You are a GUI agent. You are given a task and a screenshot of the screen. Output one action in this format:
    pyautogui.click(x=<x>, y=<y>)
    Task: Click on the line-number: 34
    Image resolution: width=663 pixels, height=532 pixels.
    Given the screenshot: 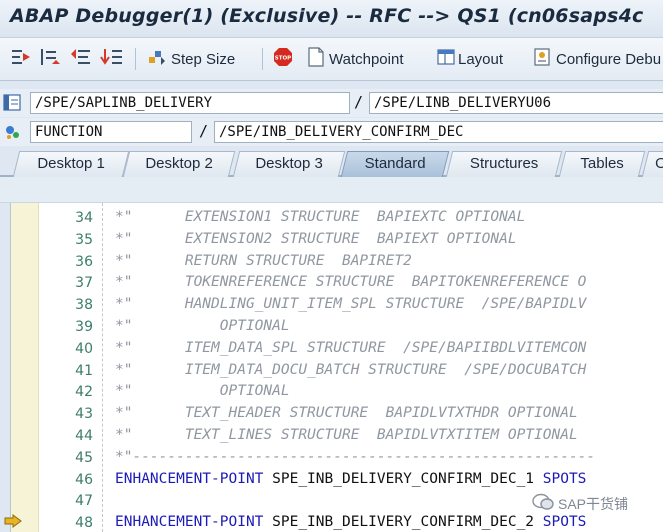 What is the action you would take?
    pyautogui.click(x=84, y=218)
    